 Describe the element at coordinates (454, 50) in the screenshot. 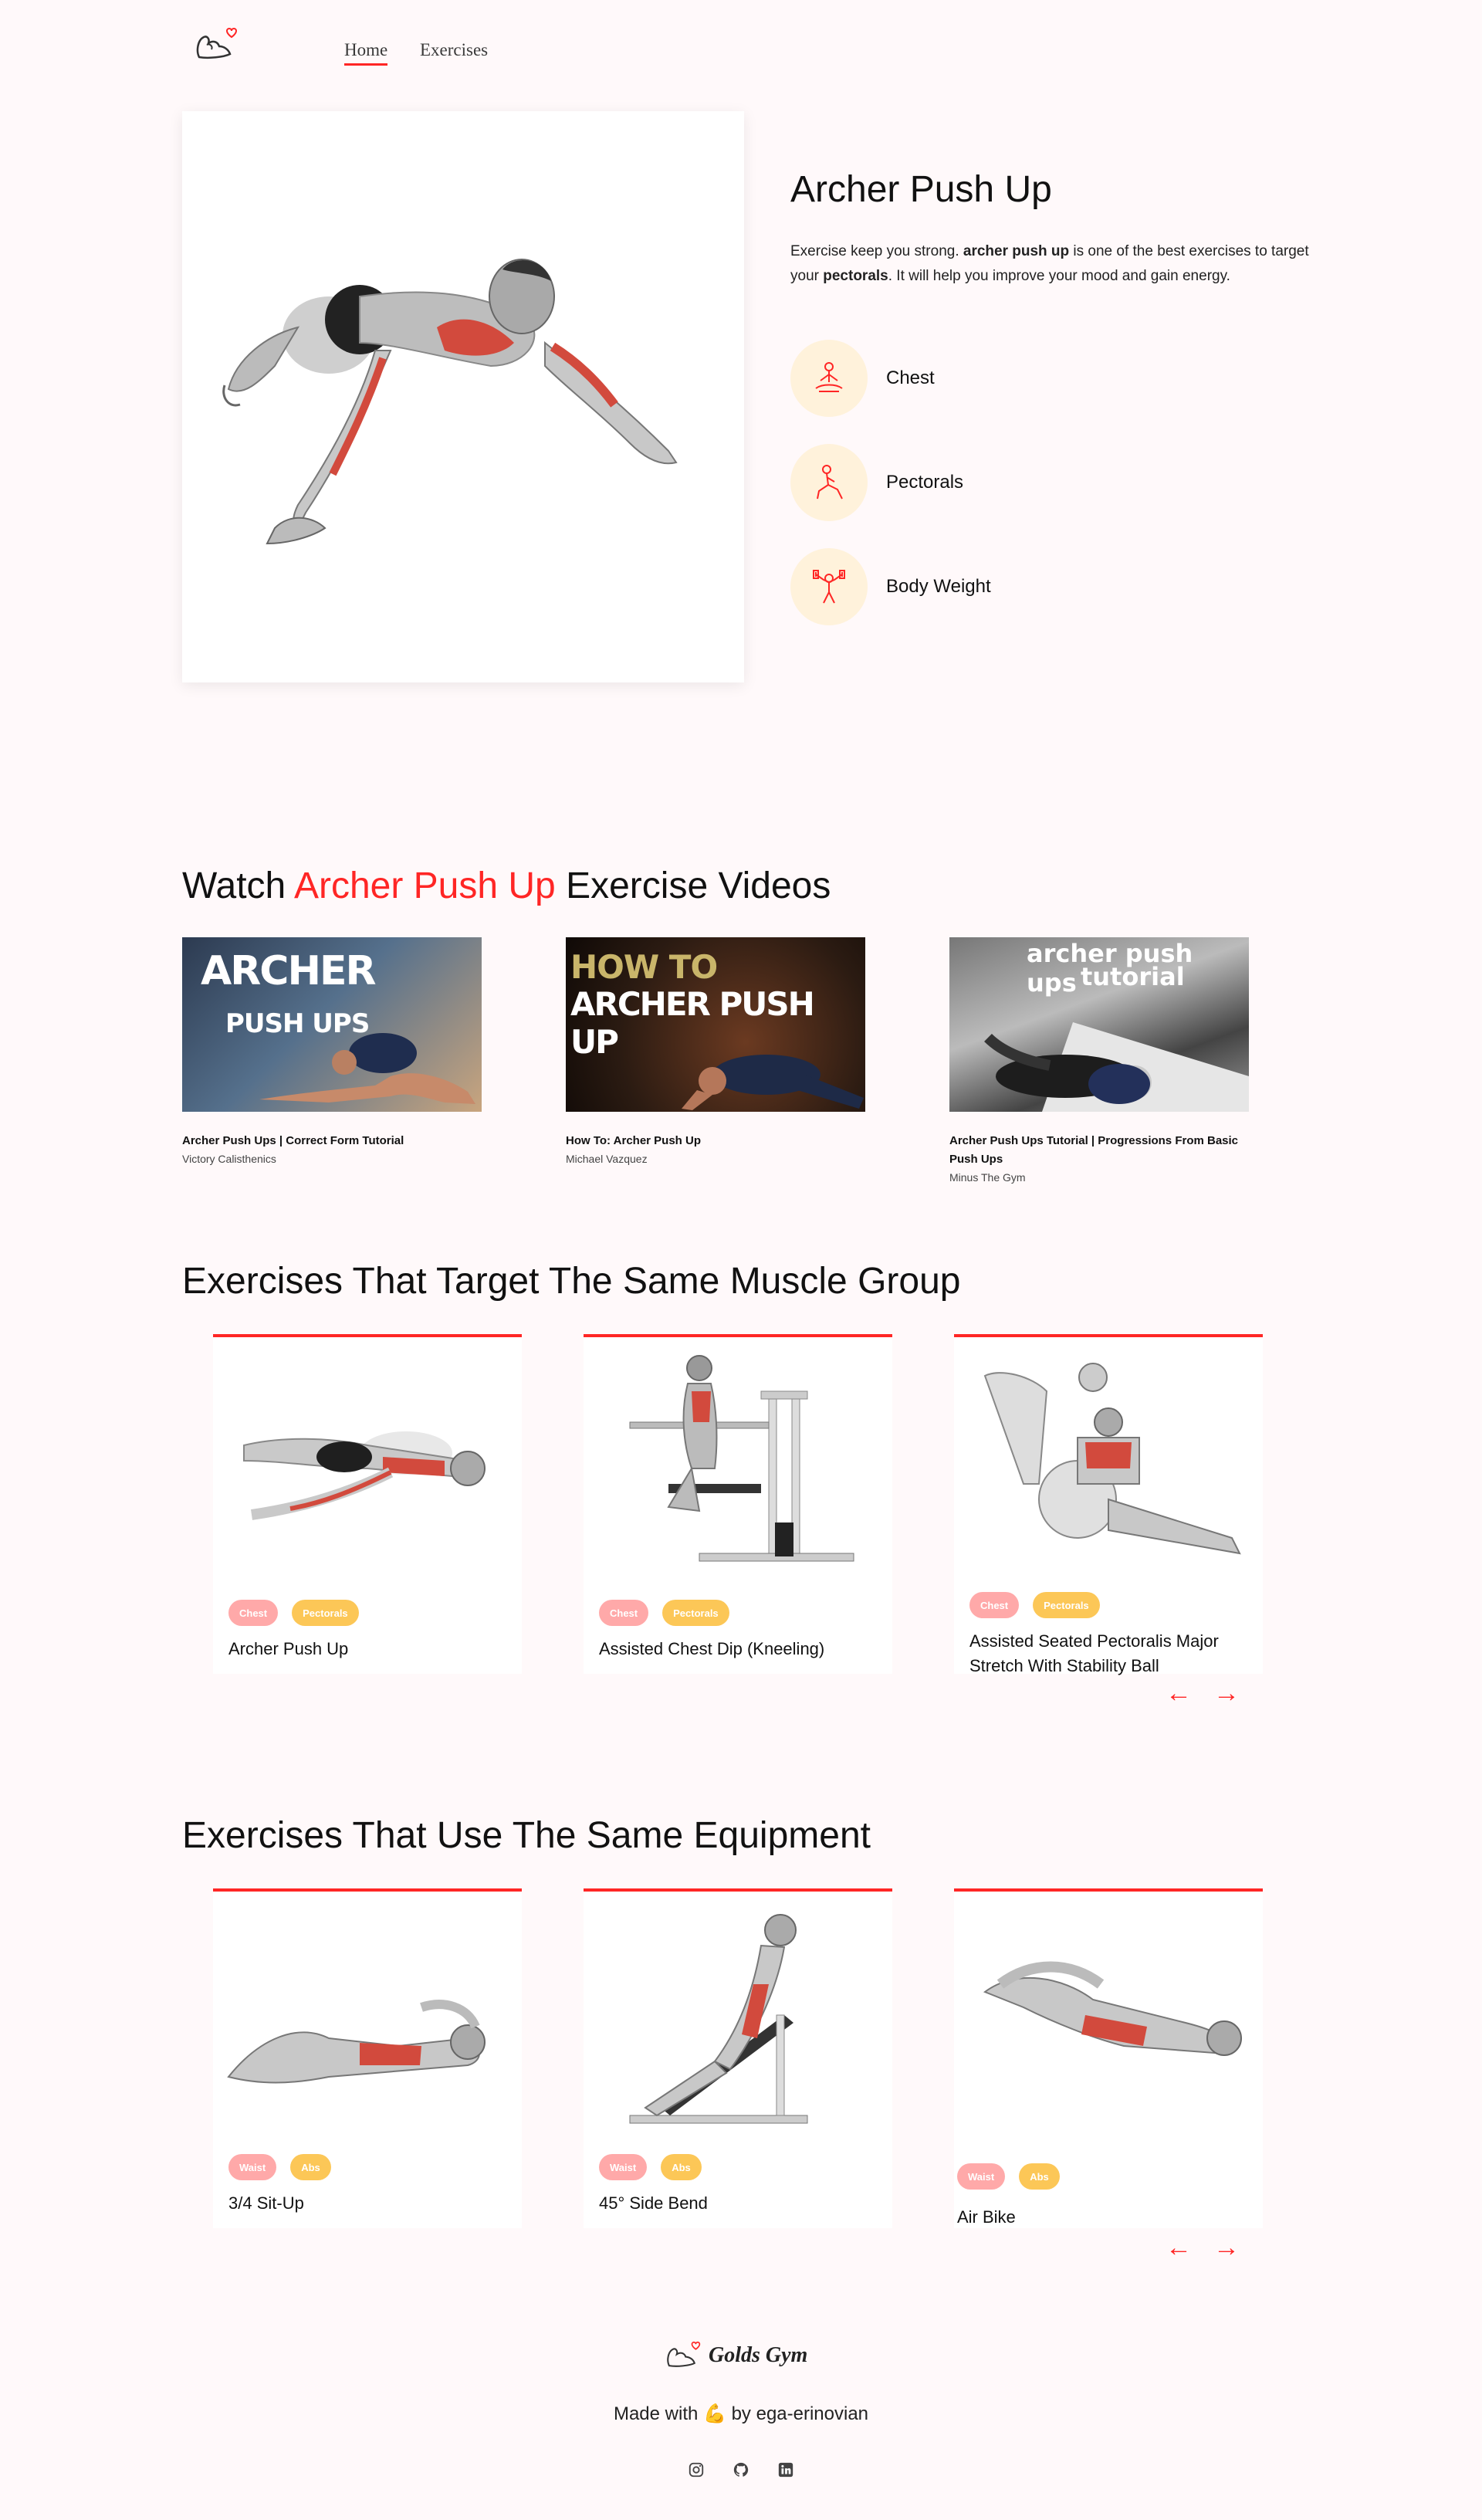

I see `nav-exercises-link: Exercises` at that location.